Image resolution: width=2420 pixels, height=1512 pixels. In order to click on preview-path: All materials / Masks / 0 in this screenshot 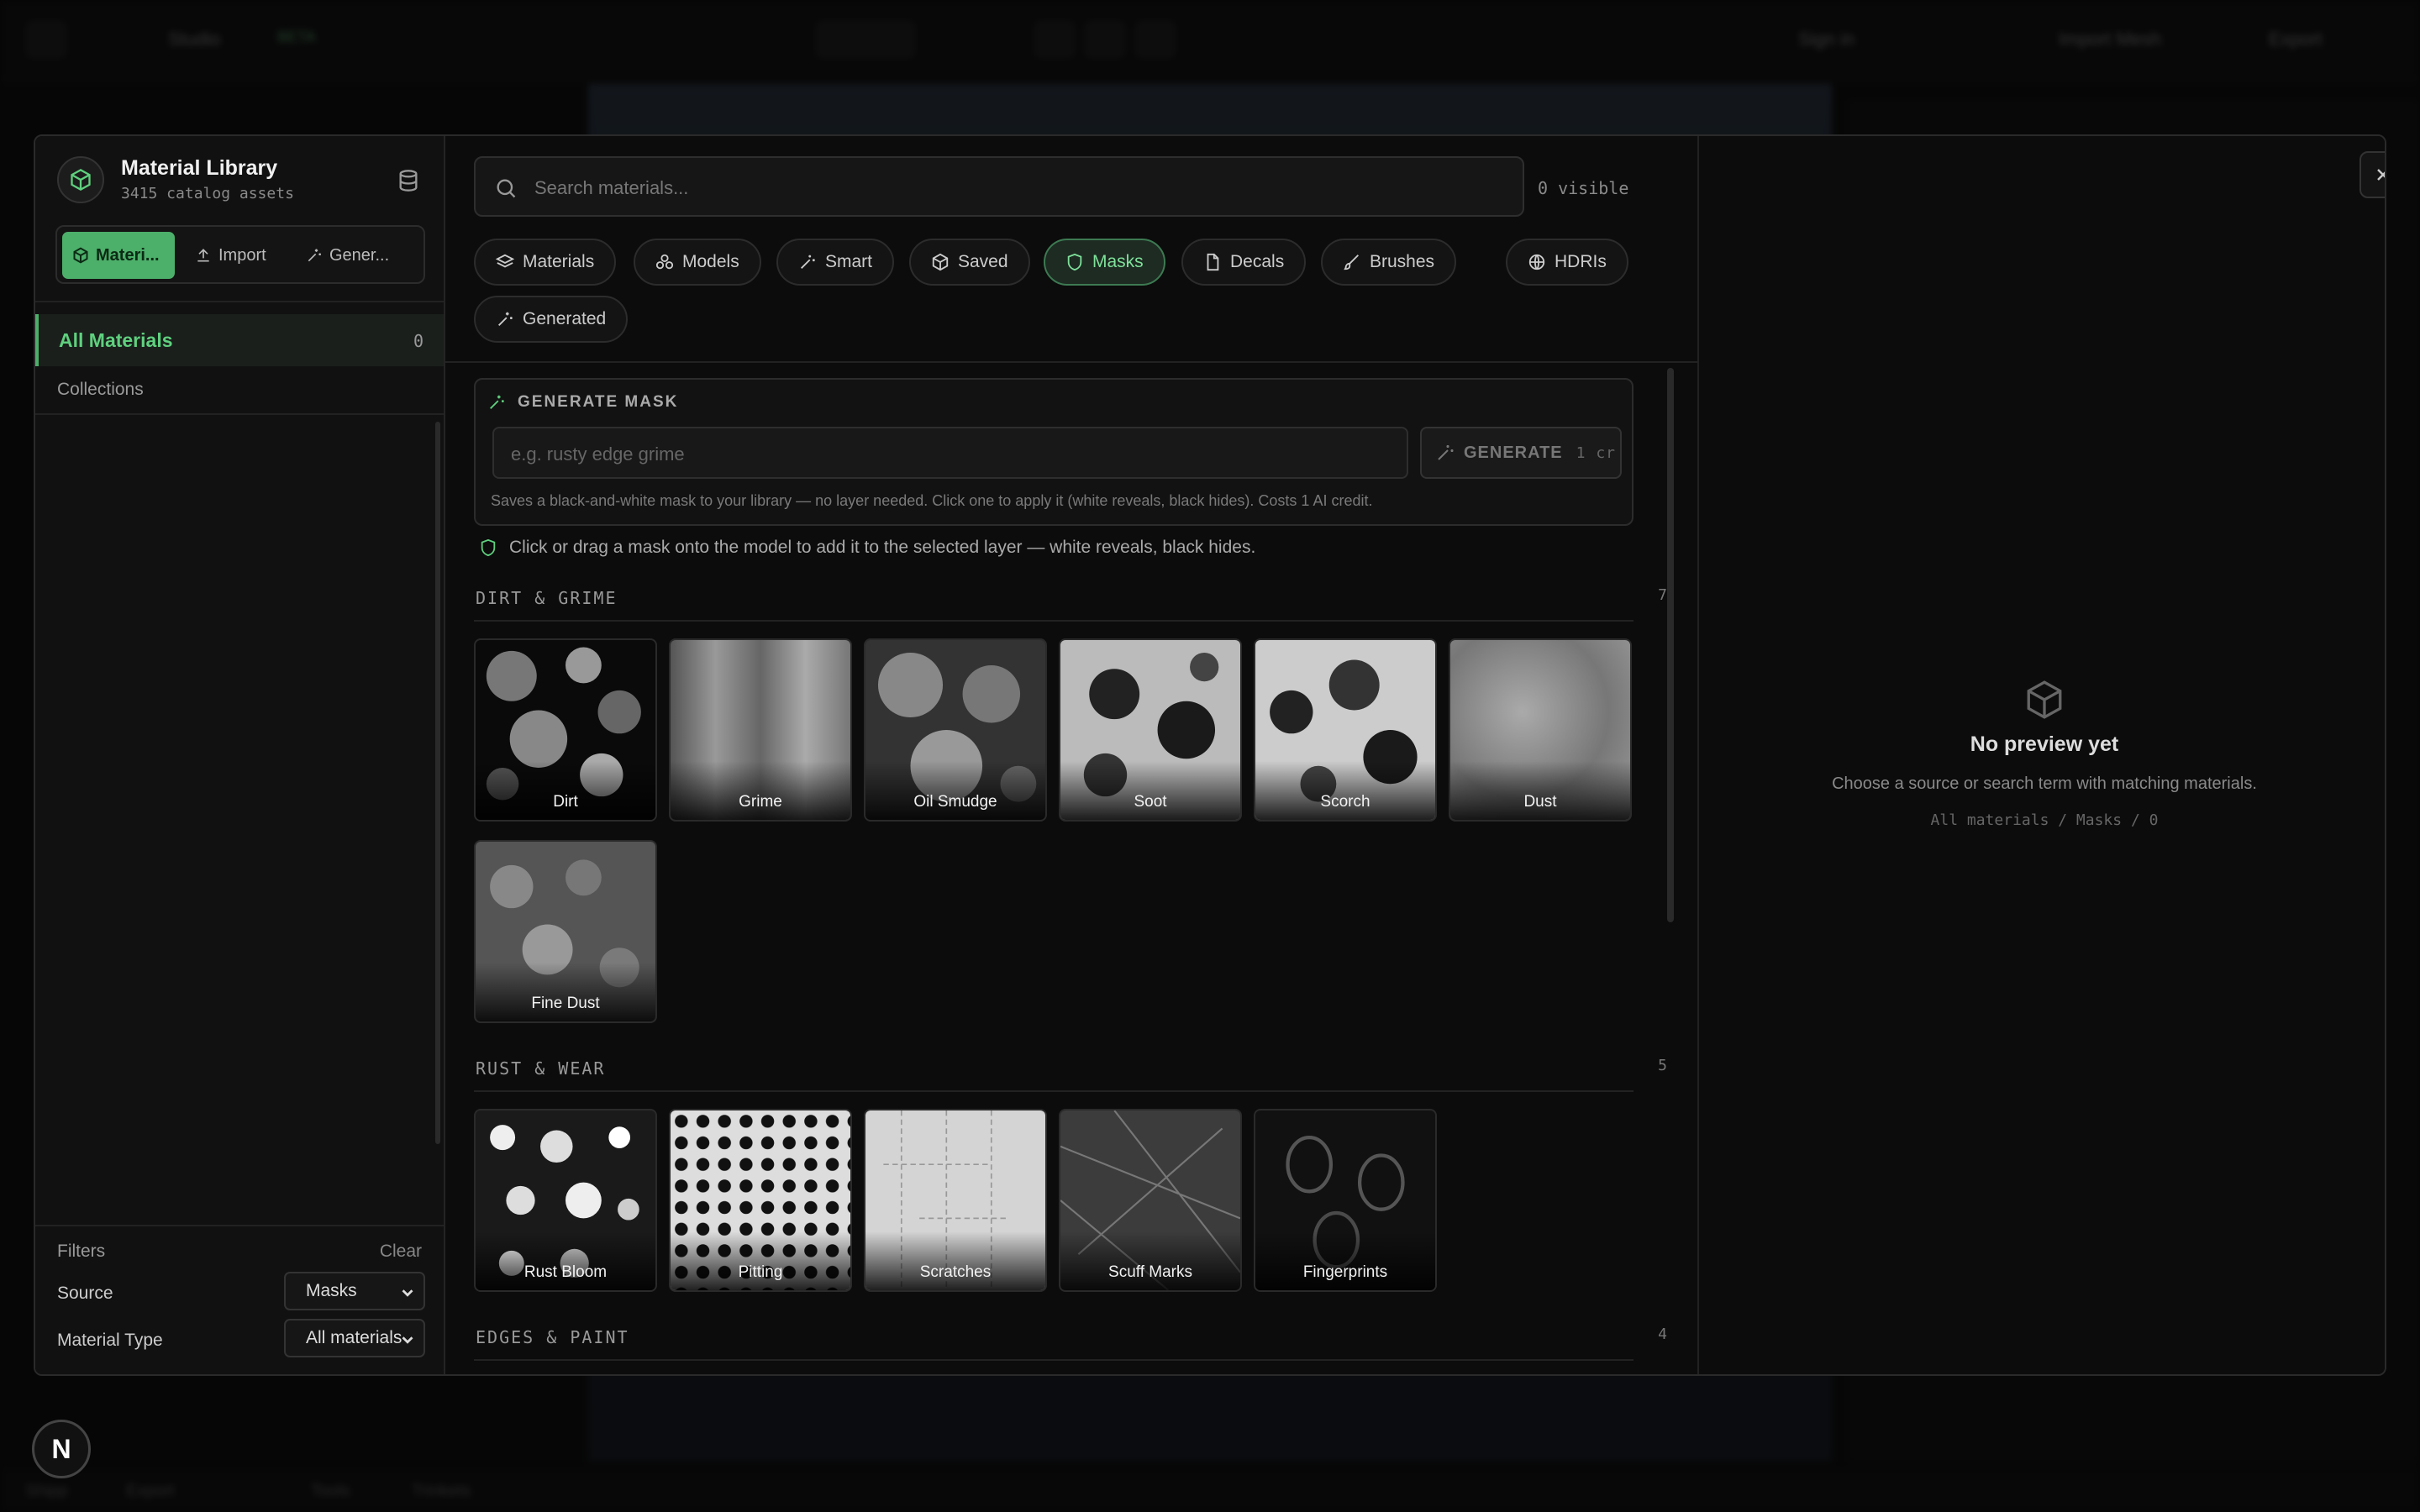, I will do `click(2044, 820)`.